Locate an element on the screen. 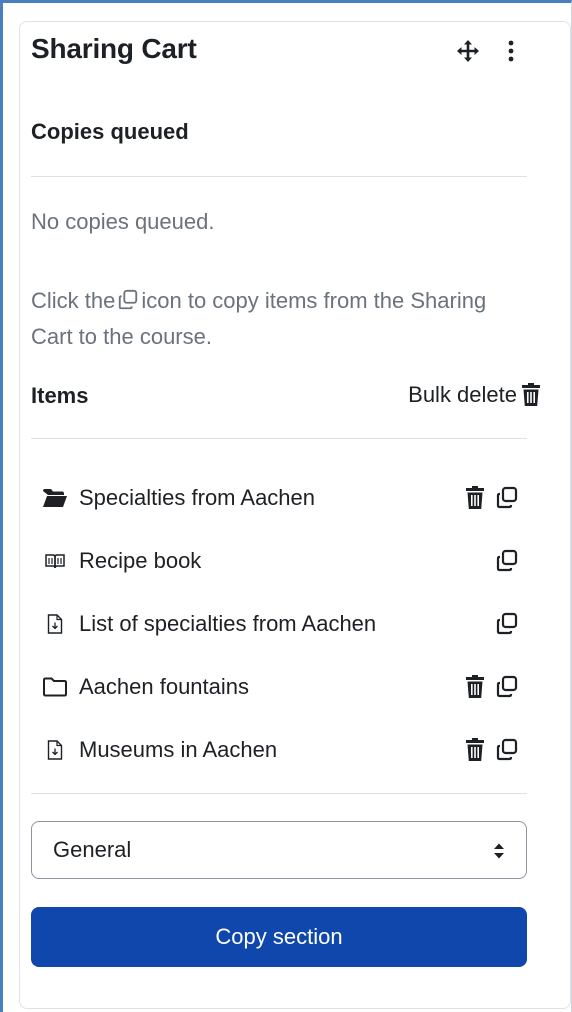 The height and width of the screenshot is (1012, 572). no-copies-text: No copies queued. is located at coordinates (123, 221).